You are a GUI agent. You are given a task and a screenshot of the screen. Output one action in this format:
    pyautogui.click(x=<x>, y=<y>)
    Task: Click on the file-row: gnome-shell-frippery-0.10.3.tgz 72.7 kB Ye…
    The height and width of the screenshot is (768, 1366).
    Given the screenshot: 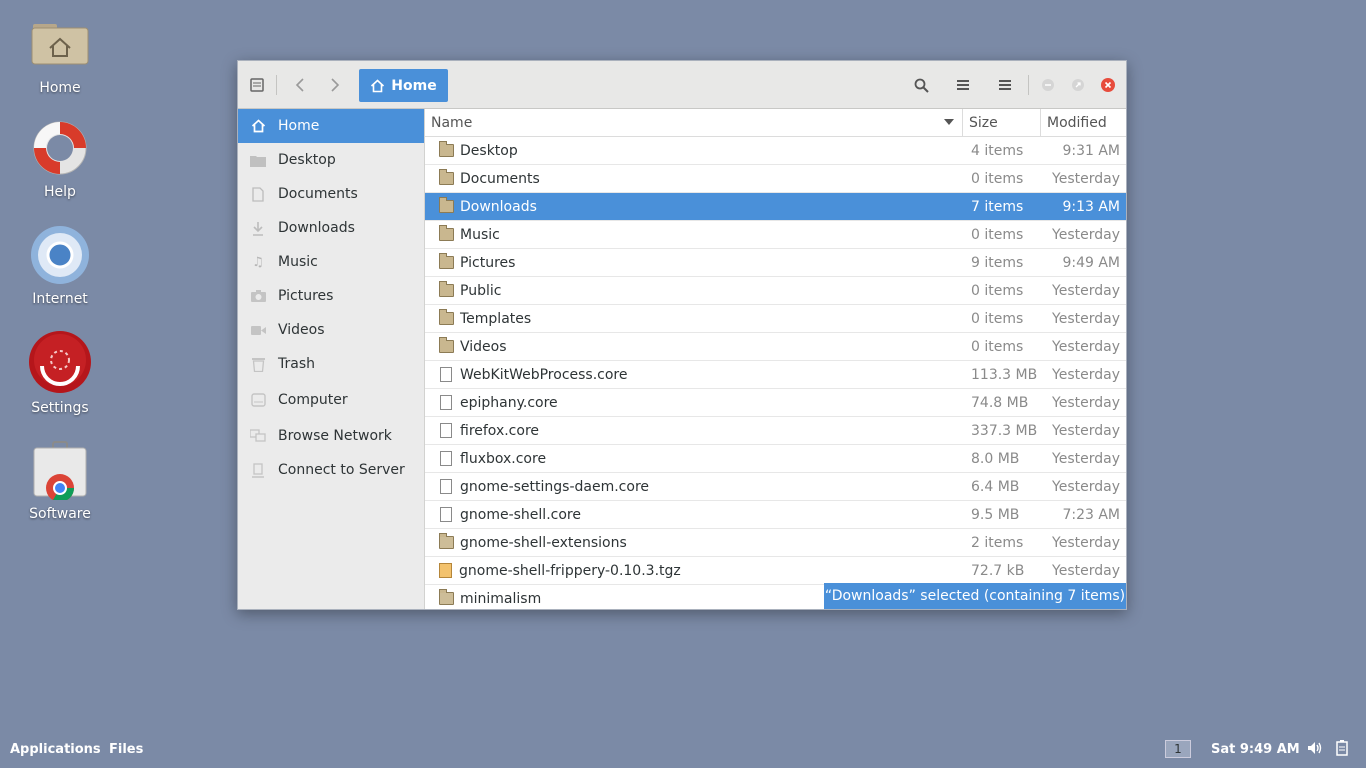 What is the action you would take?
    pyautogui.click(x=775, y=571)
    